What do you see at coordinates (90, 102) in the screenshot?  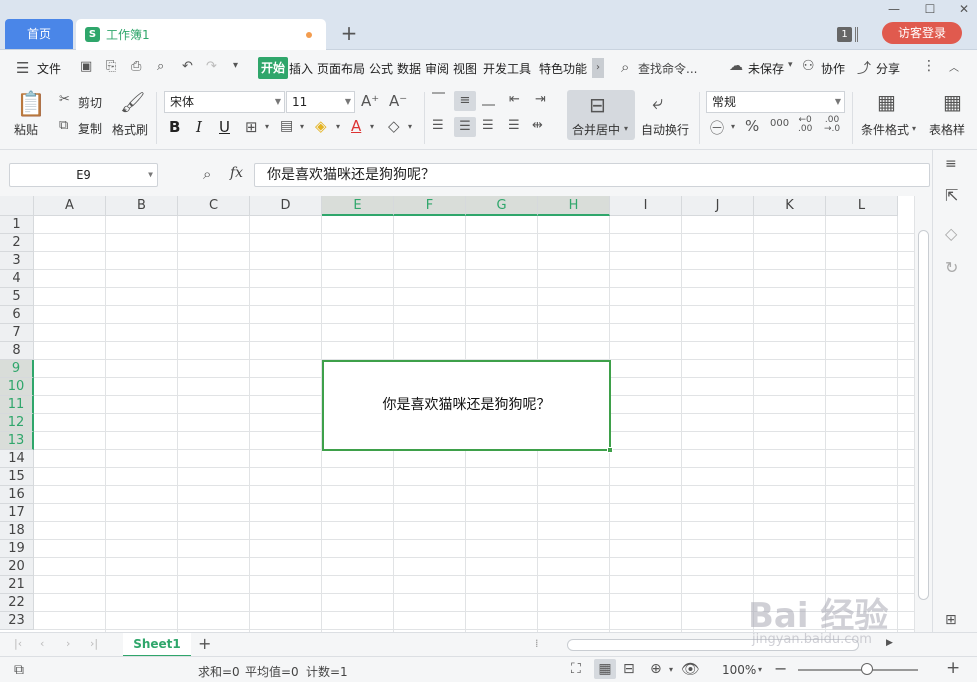 I see `cut-button: 剪切` at bounding box center [90, 102].